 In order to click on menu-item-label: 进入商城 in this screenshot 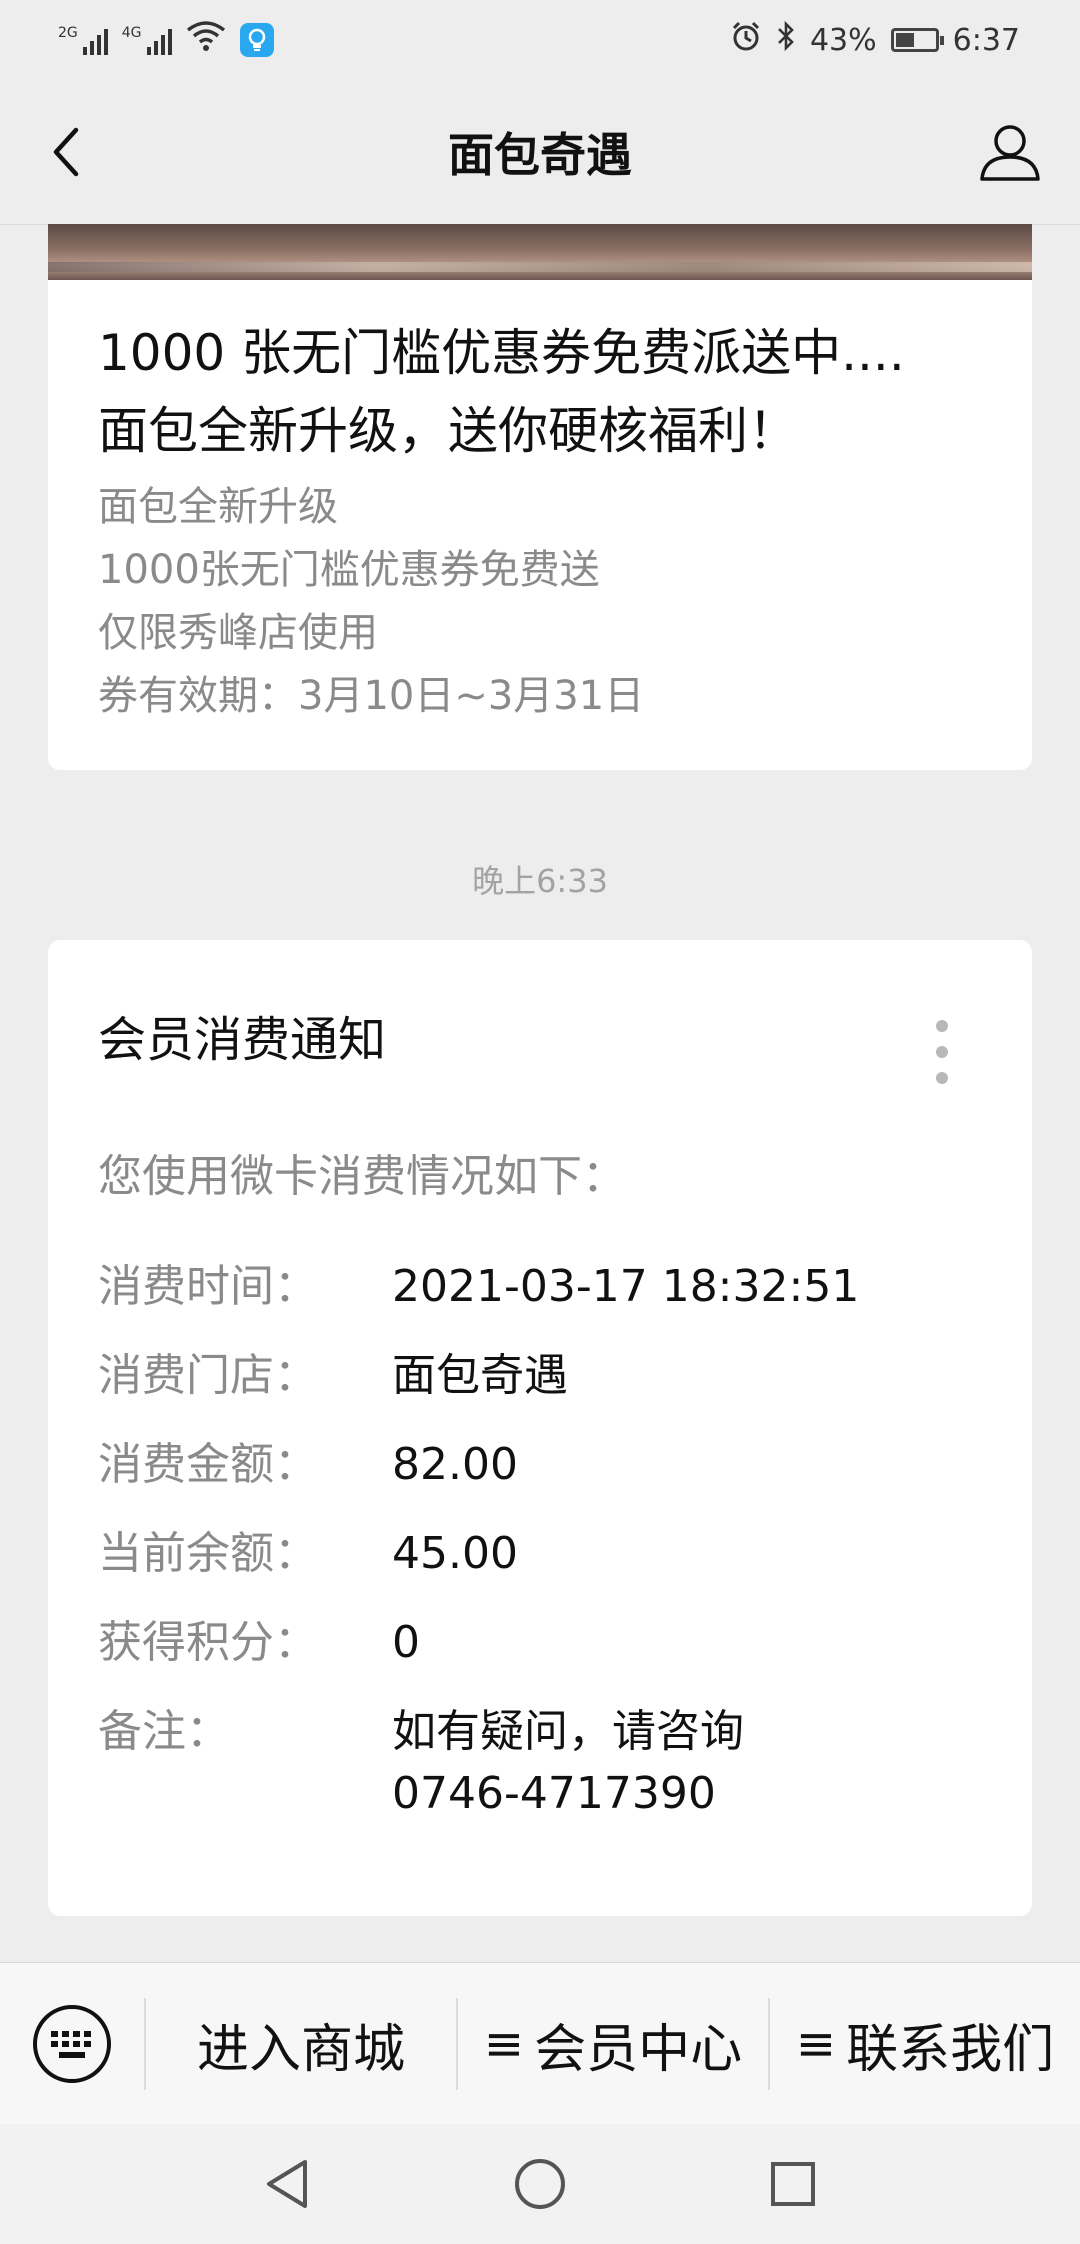, I will do `click(300, 2049)`.